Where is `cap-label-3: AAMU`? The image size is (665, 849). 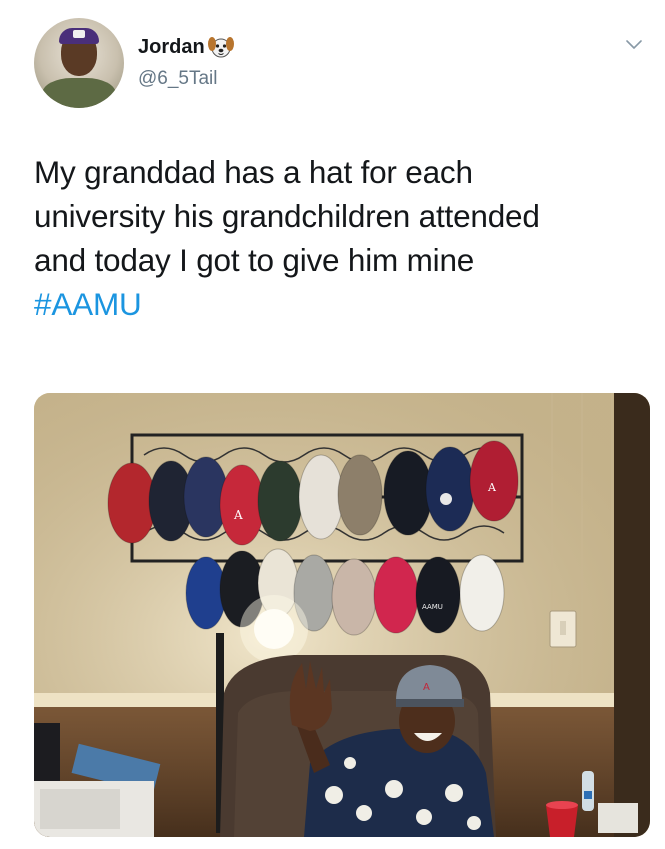
cap-label-3: AAMU is located at coordinates (432, 607).